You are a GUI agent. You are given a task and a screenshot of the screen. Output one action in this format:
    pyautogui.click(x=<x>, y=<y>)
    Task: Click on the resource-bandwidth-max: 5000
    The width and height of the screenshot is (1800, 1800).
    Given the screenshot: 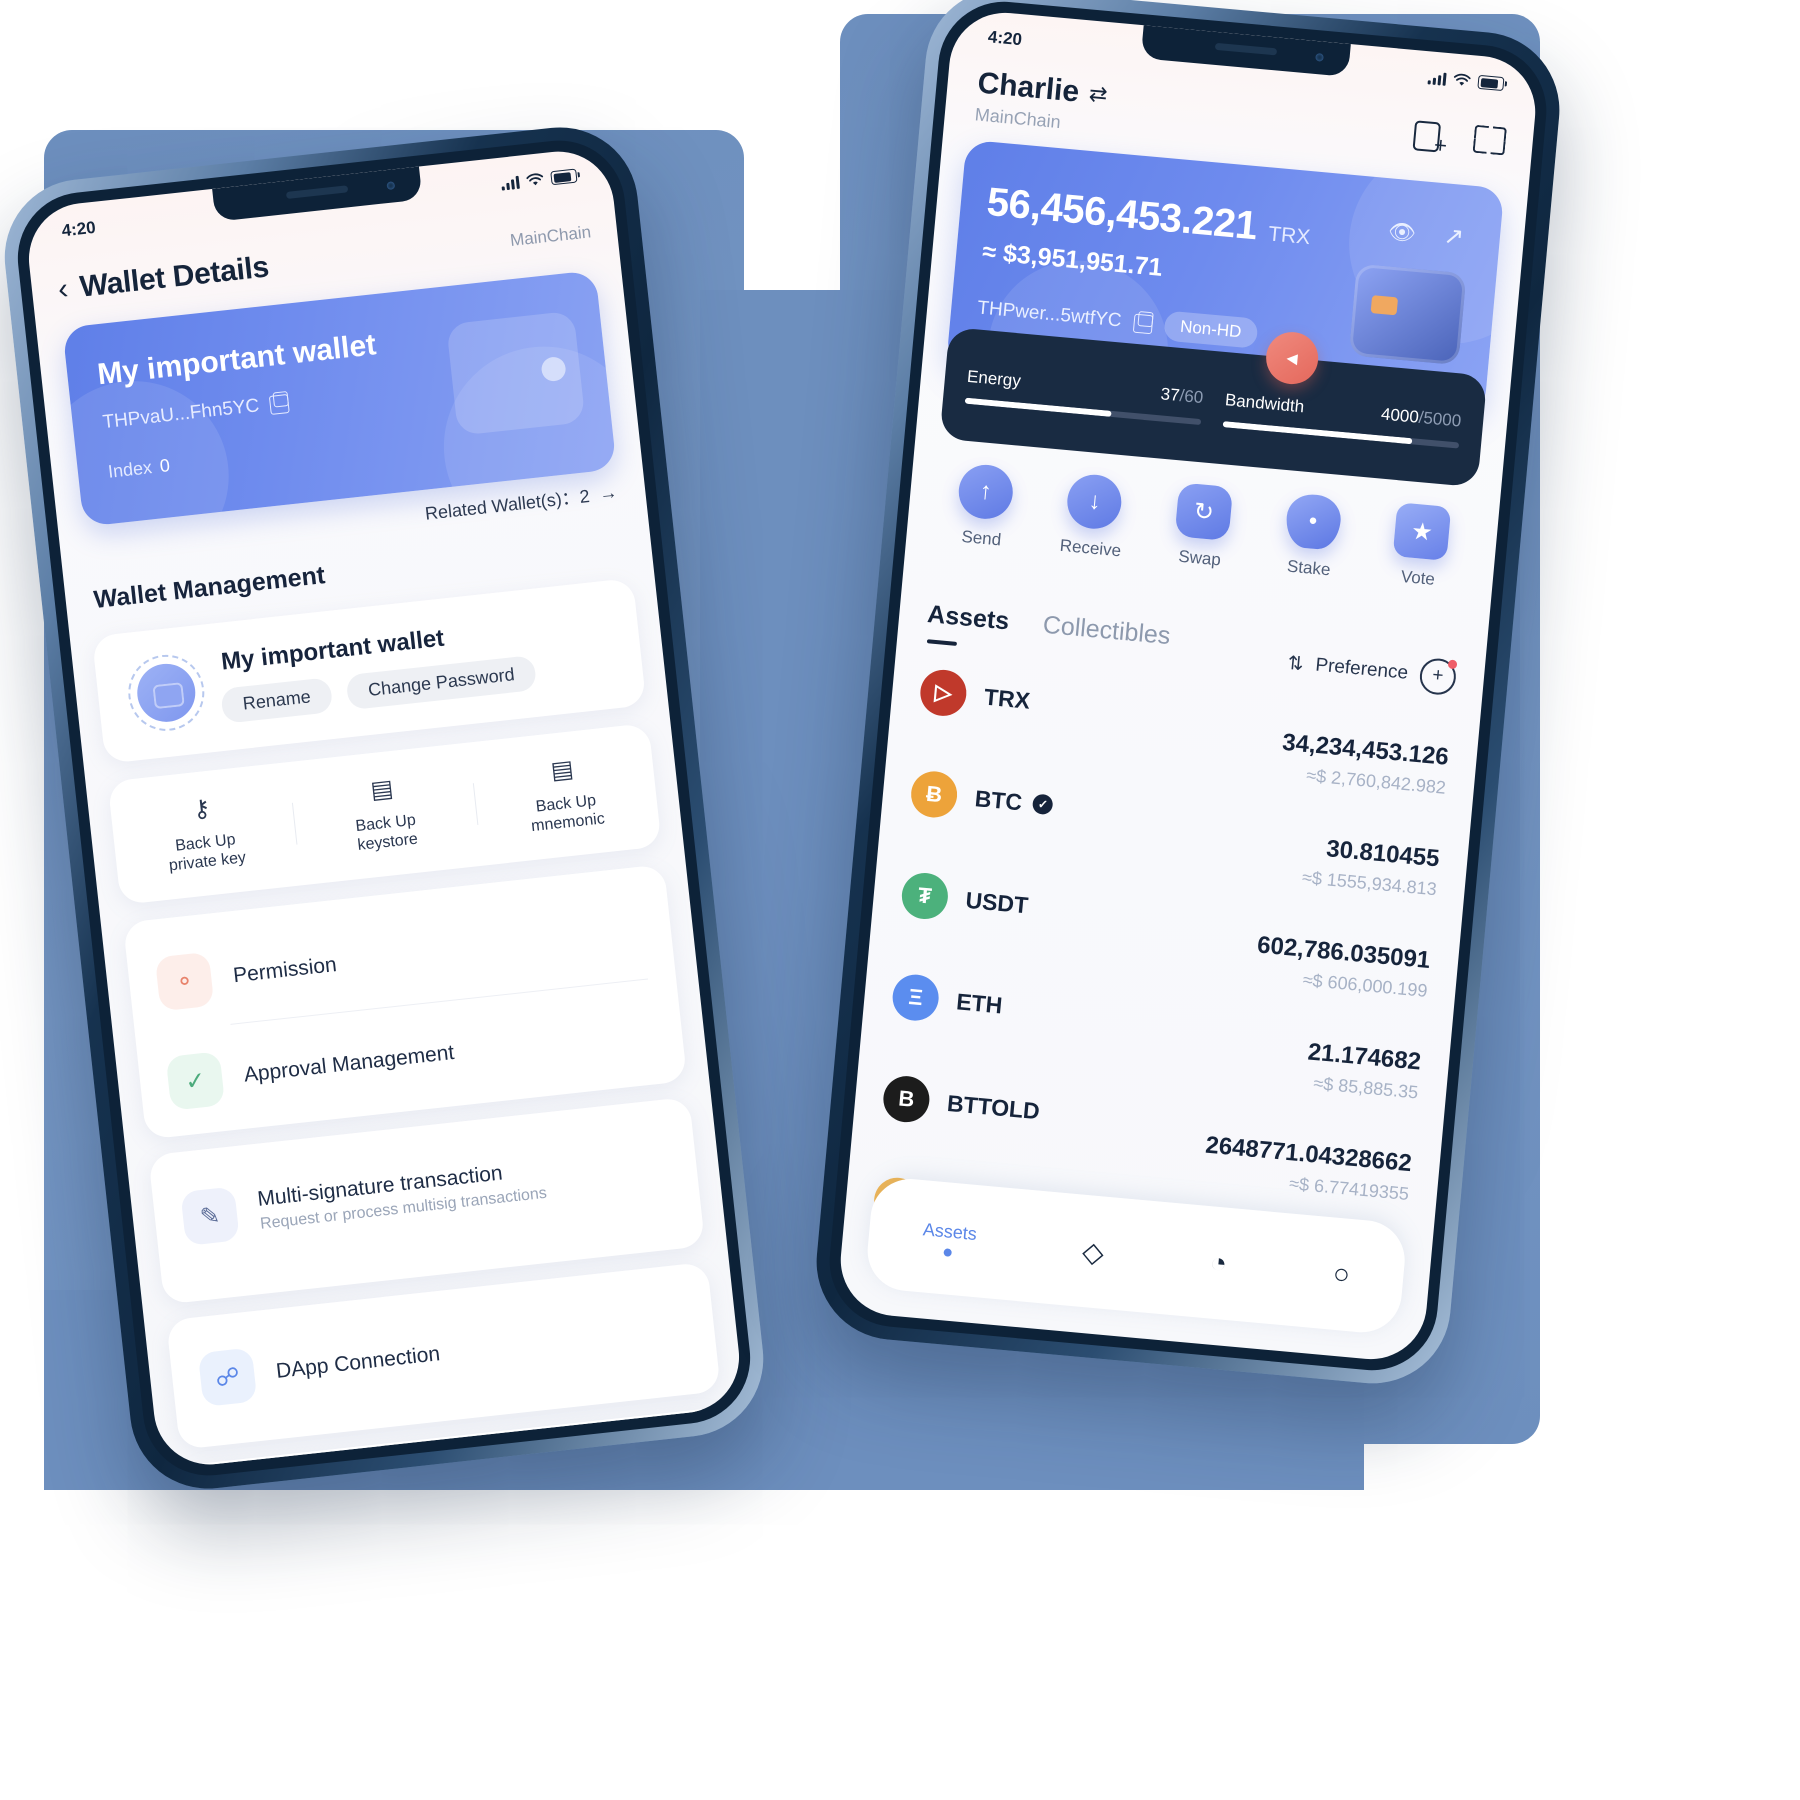 What is the action you would take?
    pyautogui.click(x=1442, y=419)
    